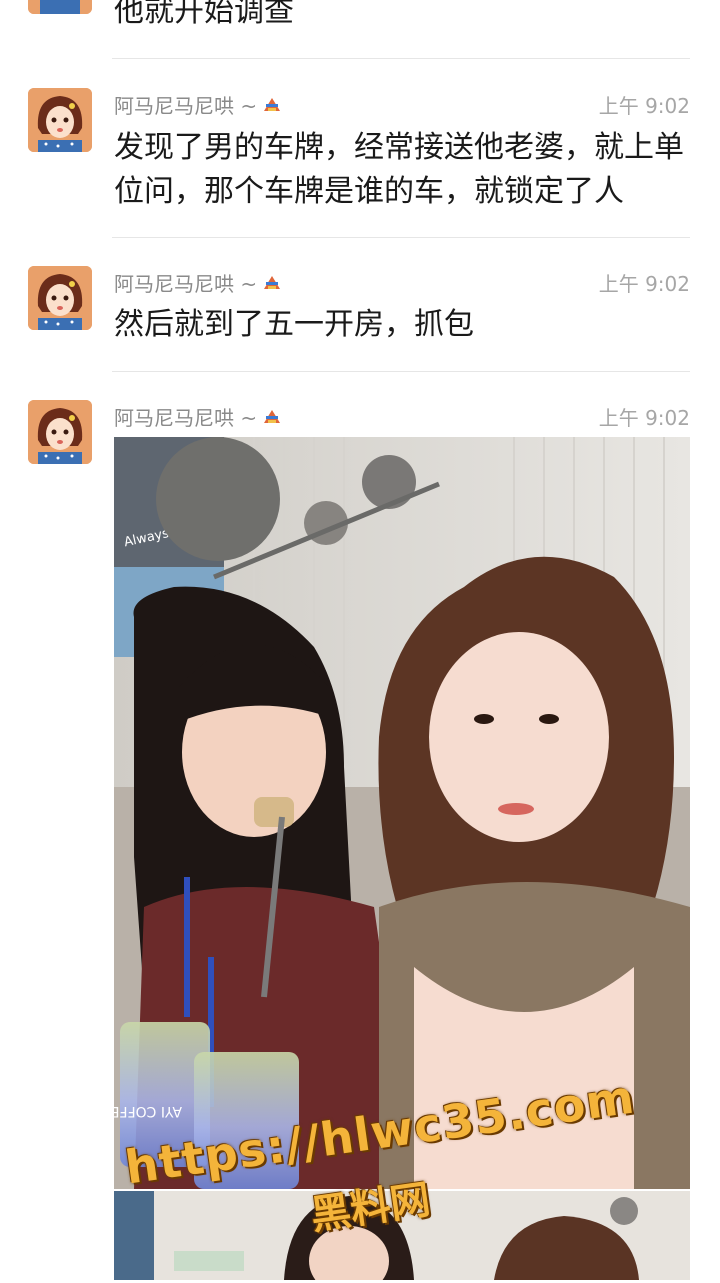  I want to click on message-text: 然后就到了五一开房，抓包, so click(294, 324).